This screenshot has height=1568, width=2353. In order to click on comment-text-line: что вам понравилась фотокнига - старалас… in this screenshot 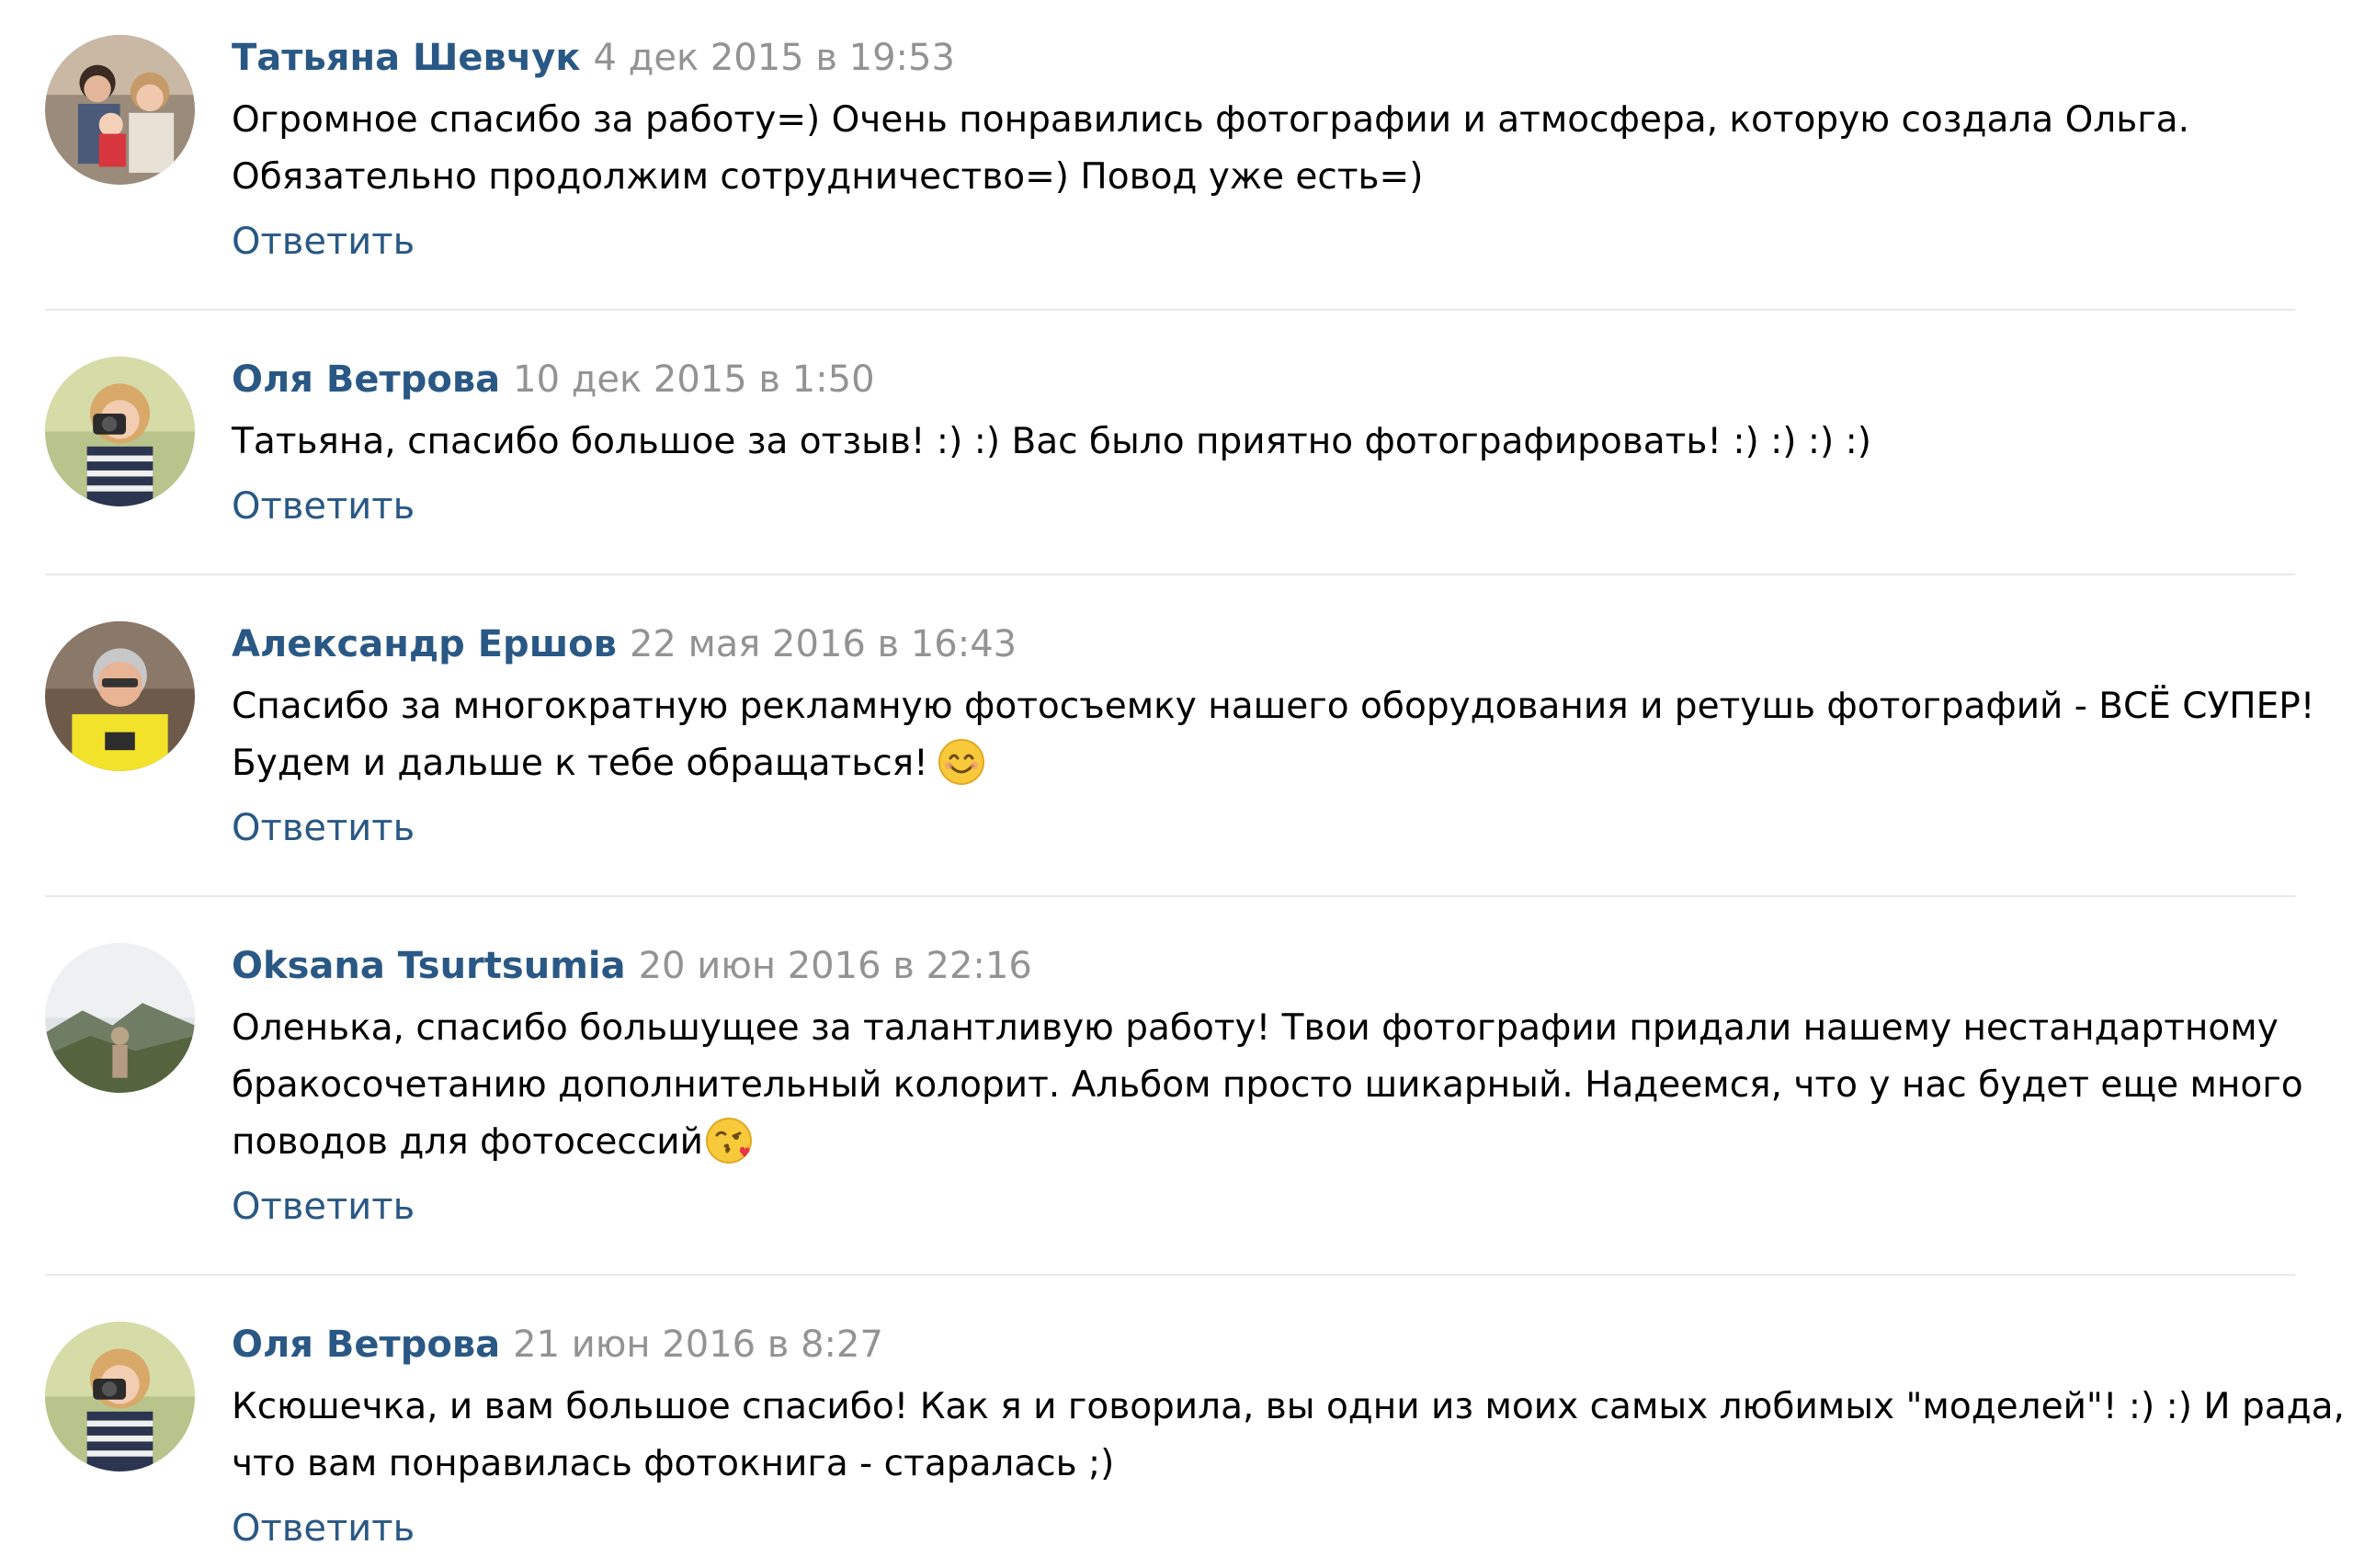, I will do `click(673, 1463)`.